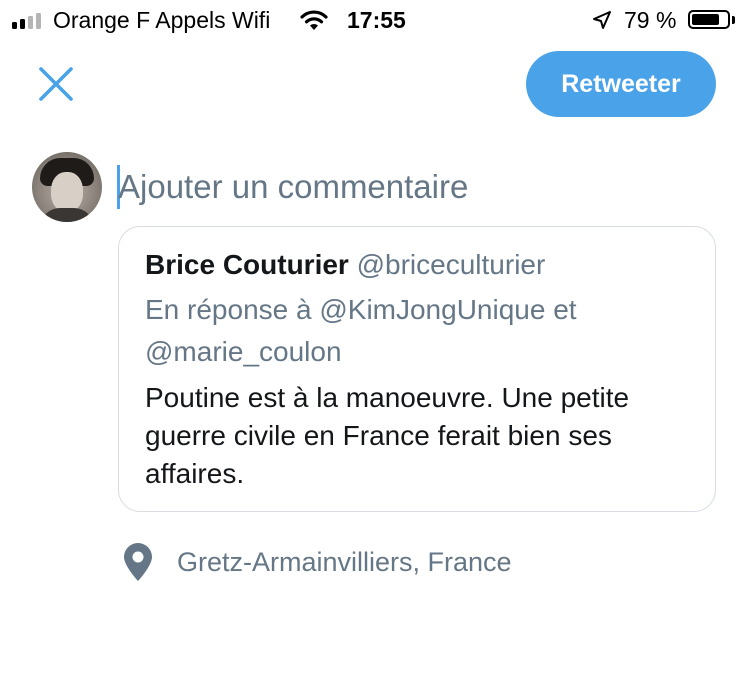 Image resolution: width=750 pixels, height=693 pixels. I want to click on comment-input, so click(408, 187).